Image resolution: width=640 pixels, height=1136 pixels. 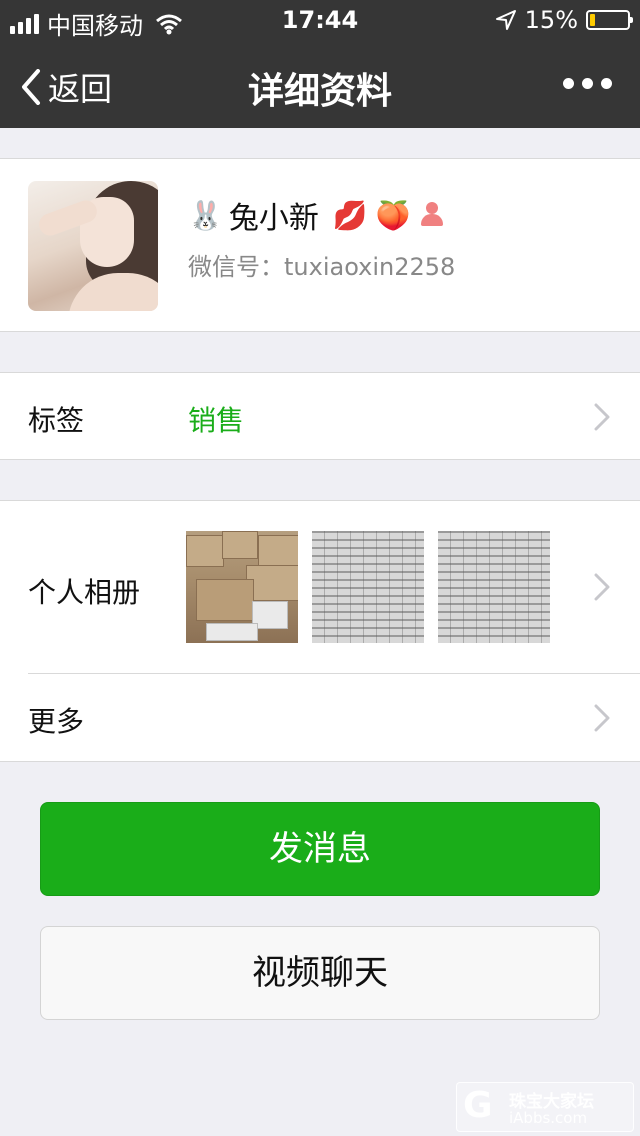 I want to click on female-gender-icon, so click(x=432, y=215).